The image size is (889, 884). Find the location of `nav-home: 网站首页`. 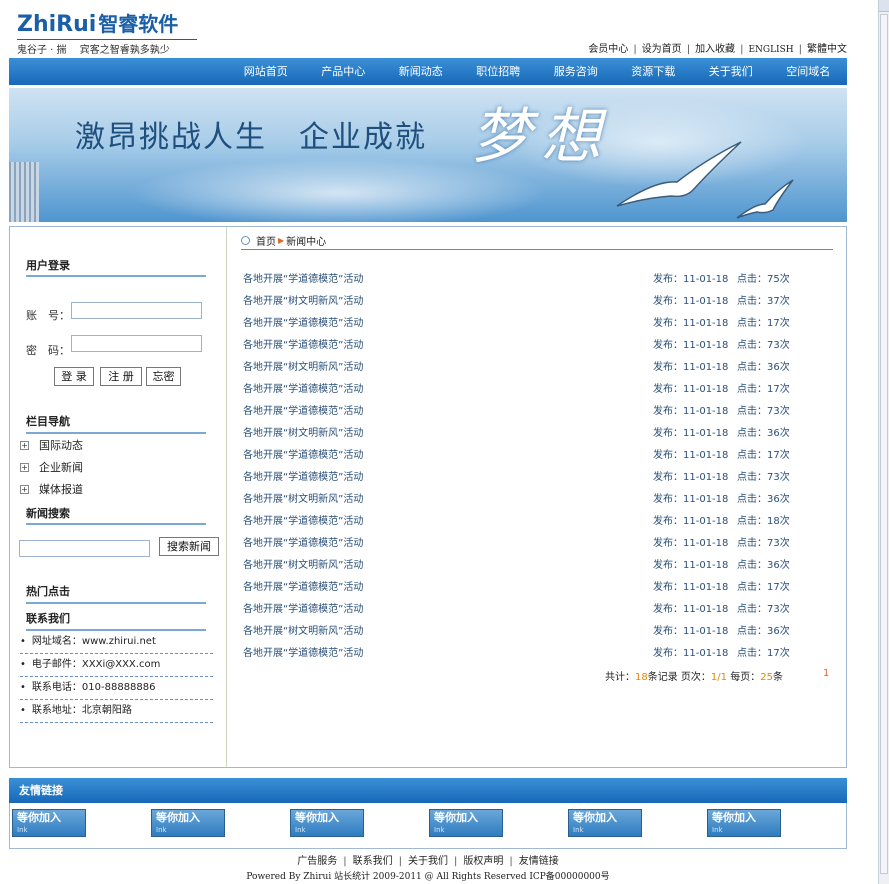

nav-home: 网站首页 is located at coordinates (266, 71).